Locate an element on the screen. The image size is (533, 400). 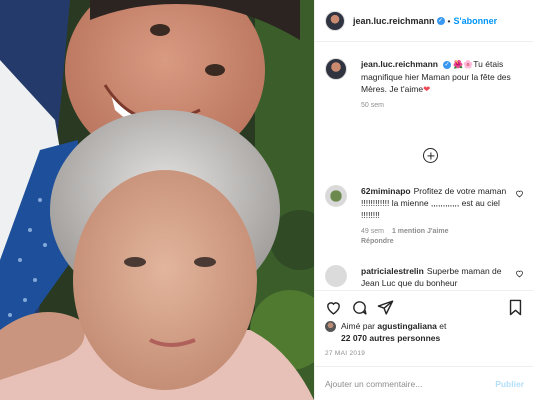
likes-count: 22 070 autres personnes is located at coordinates (390, 338).